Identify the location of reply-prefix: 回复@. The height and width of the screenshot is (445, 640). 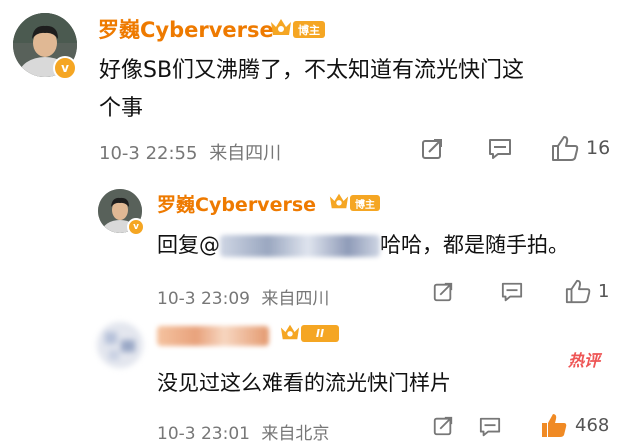
(188, 245).